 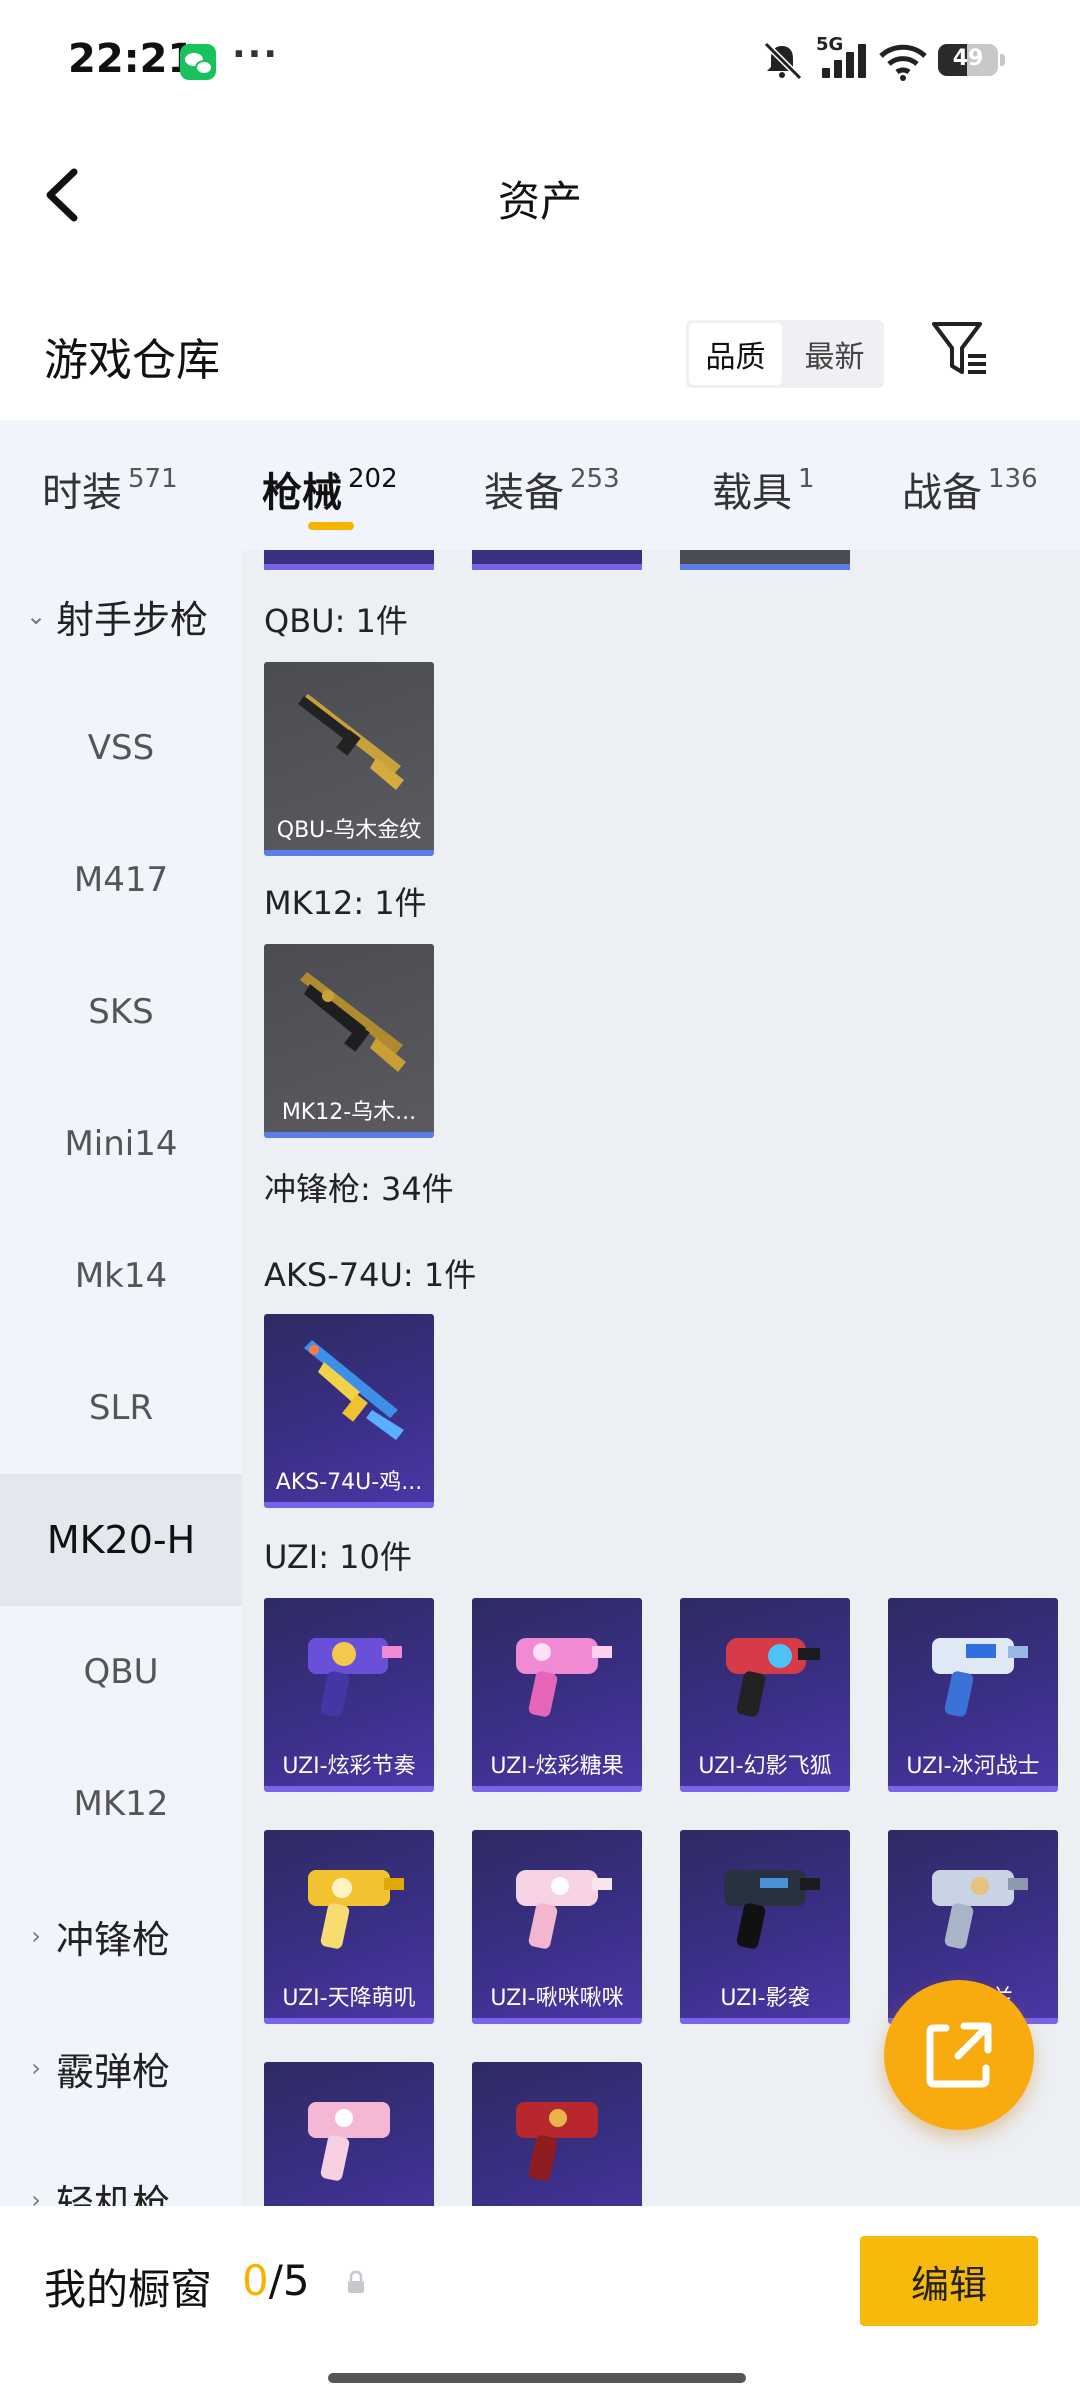 I want to click on tab-label: 战备, so click(x=942, y=493).